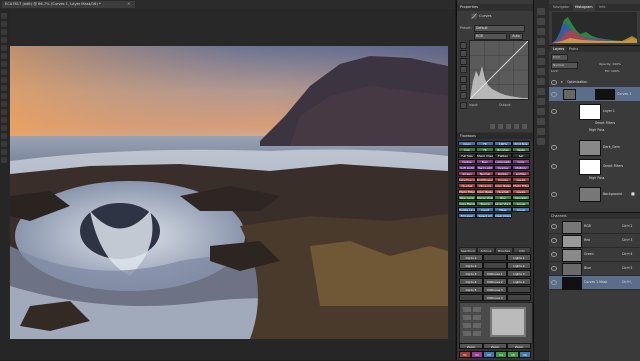 The width and height of the screenshot is (640, 361). Describe the element at coordinates (594, 111) in the screenshot. I see `layer-row: Layer 1` at that location.